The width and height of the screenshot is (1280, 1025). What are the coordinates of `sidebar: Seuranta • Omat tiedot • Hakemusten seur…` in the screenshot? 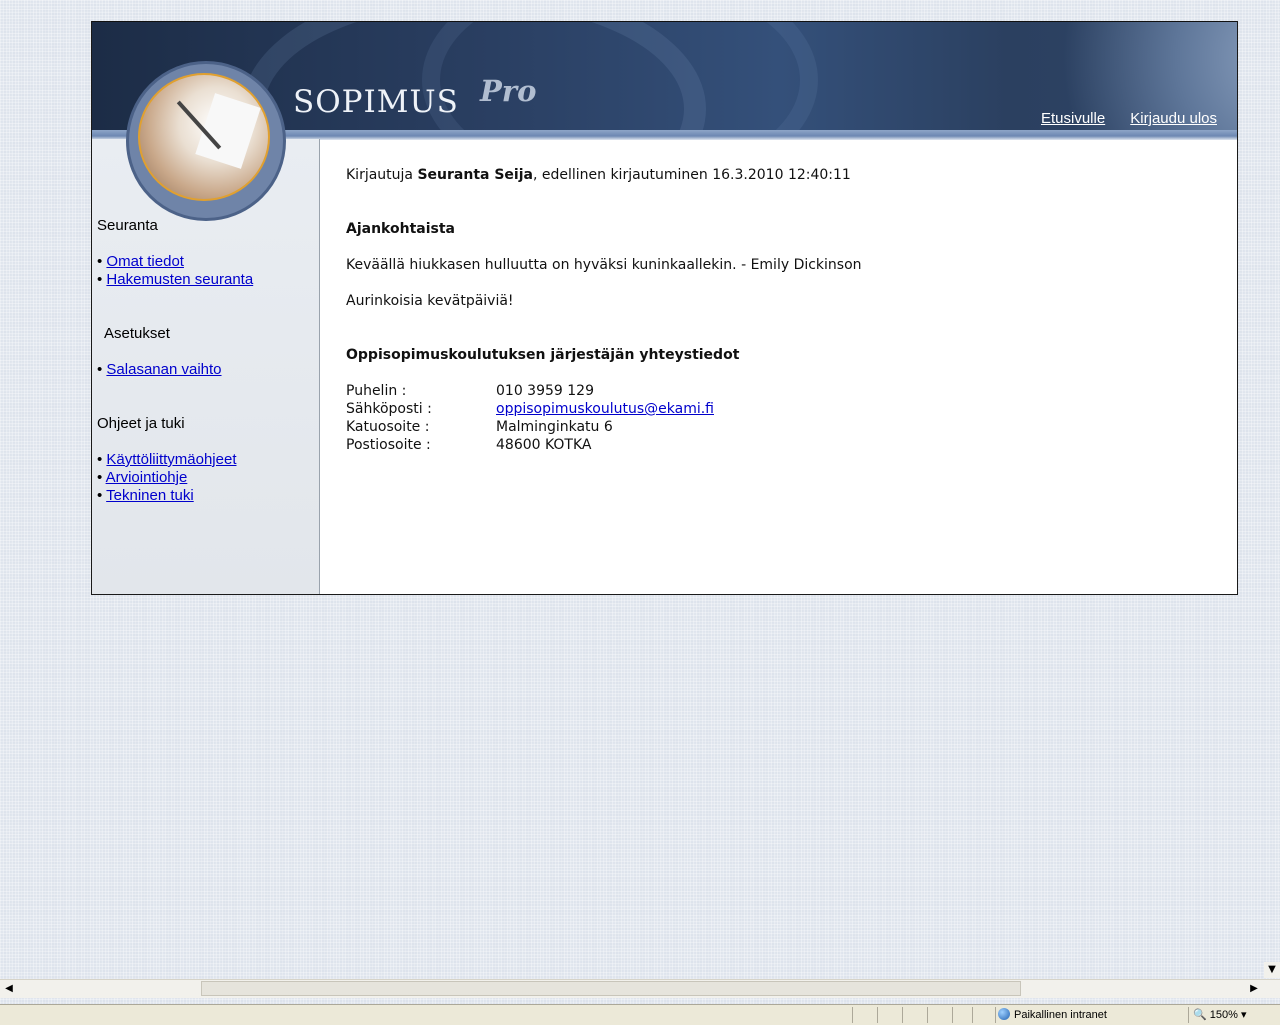 It's located at (206, 327).